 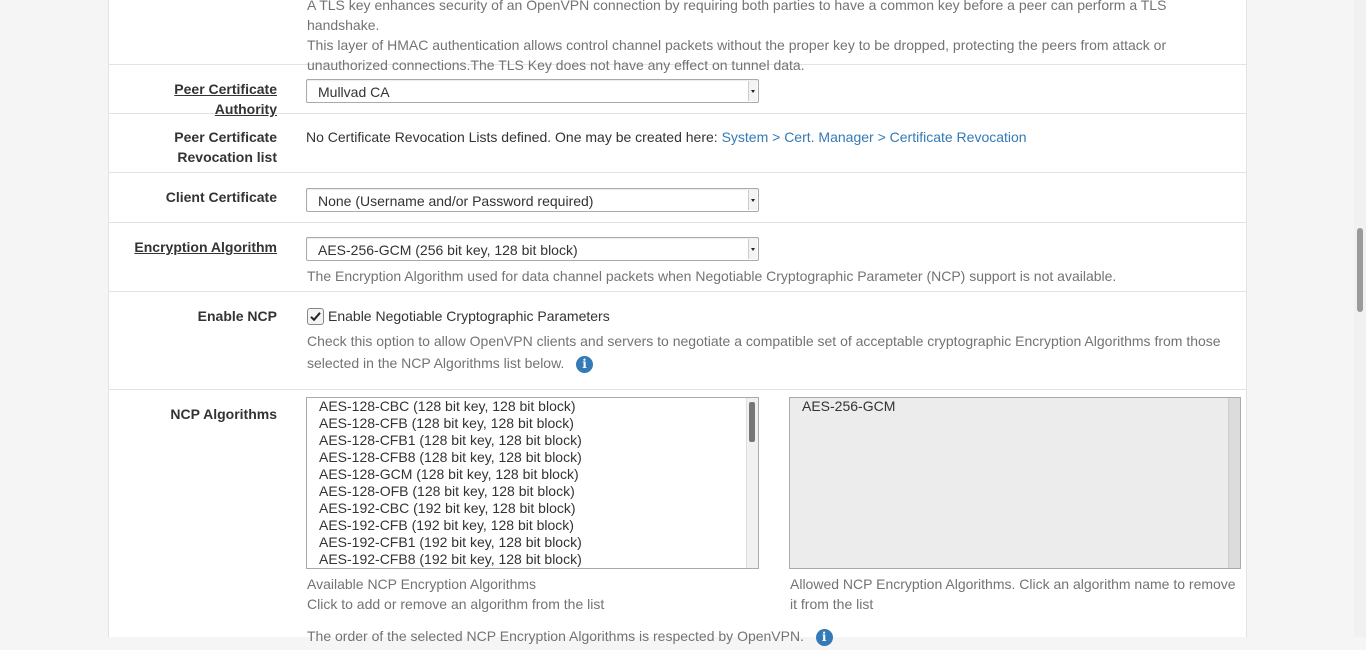 I want to click on encryption-value: AES-256-GCM (256 bit key, 128 bit block), so click(x=448, y=250).